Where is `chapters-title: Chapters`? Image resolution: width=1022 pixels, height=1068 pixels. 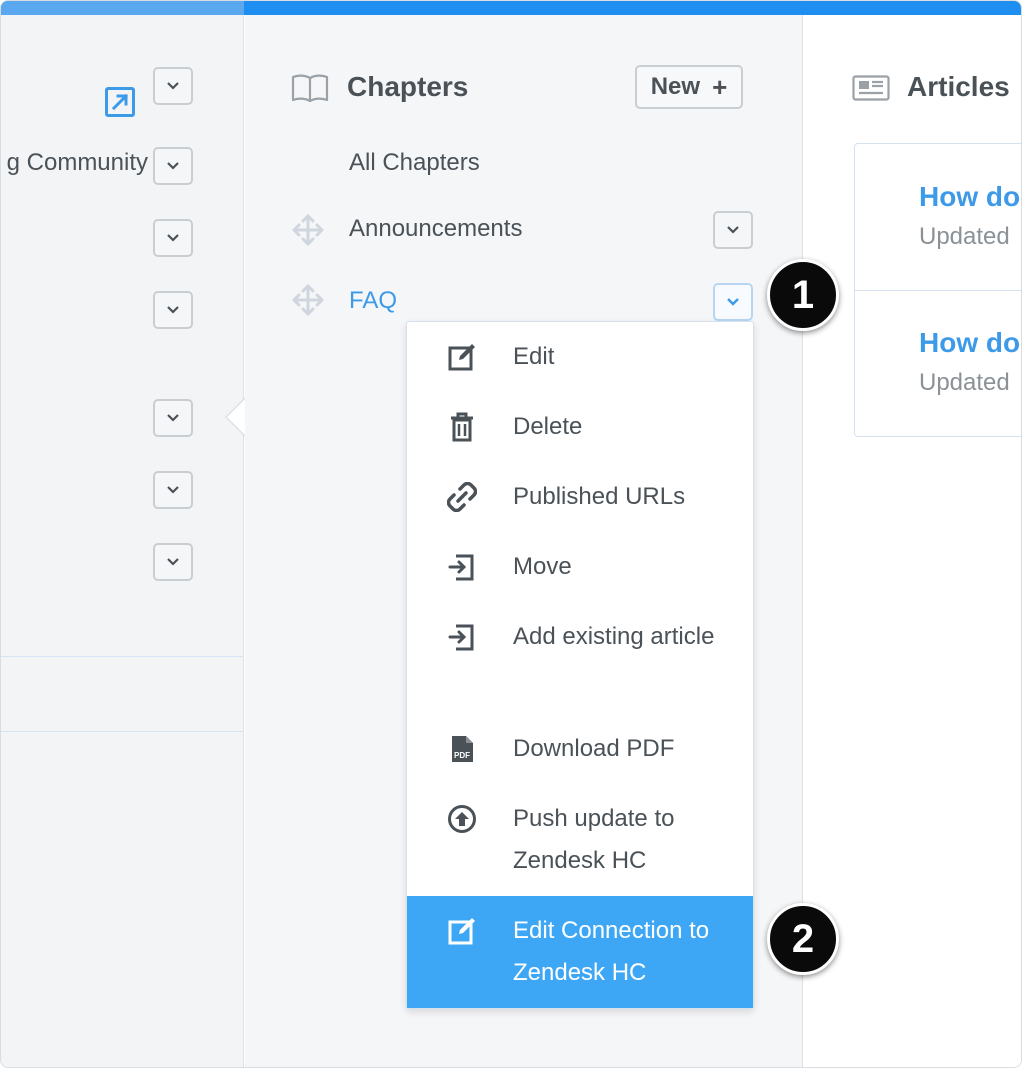 chapters-title: Chapters is located at coordinates (408, 86).